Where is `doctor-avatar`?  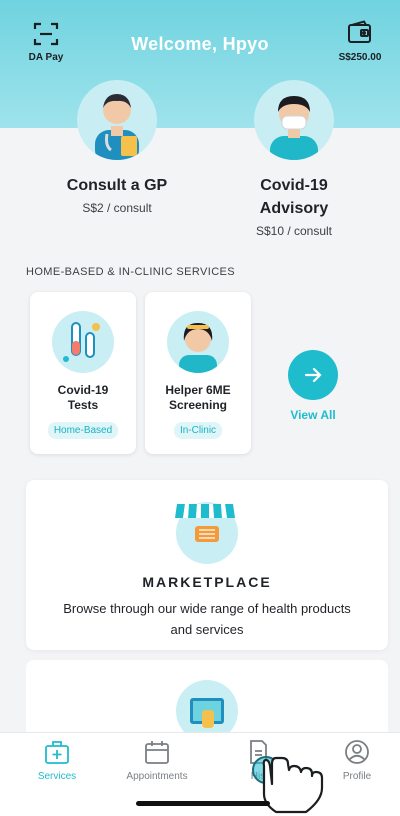 doctor-avatar is located at coordinates (117, 120).